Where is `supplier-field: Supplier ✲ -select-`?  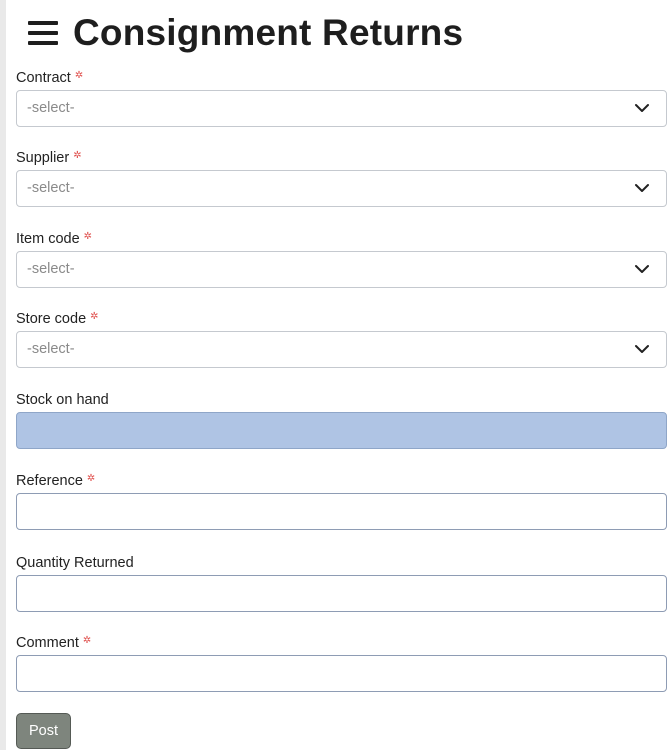 supplier-field: Supplier ✲ -select- is located at coordinates (341, 177).